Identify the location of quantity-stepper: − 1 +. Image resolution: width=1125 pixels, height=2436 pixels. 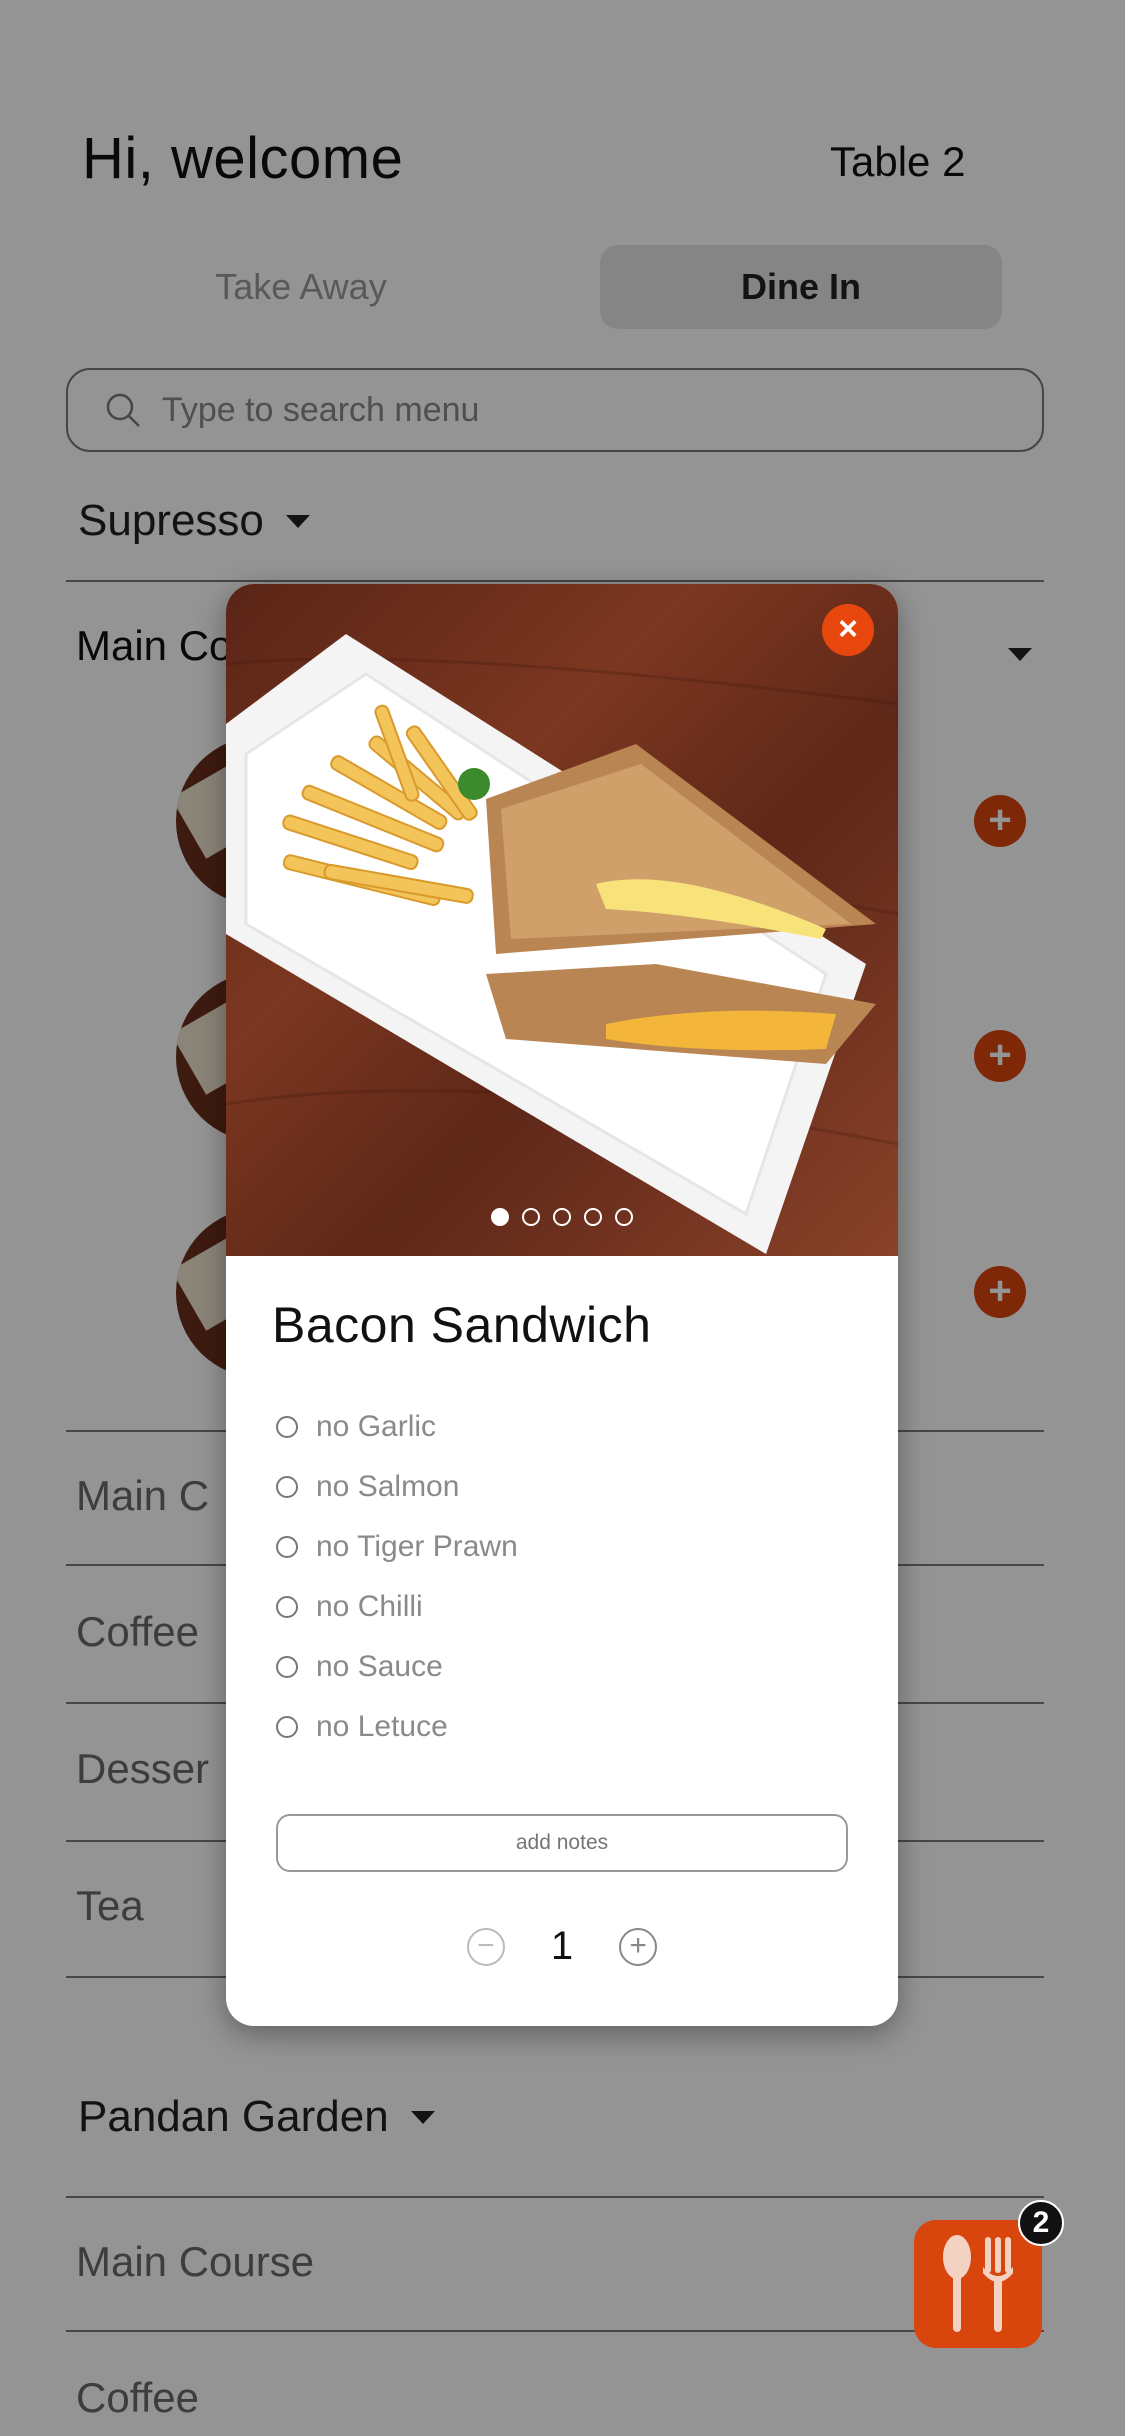
(562, 1946).